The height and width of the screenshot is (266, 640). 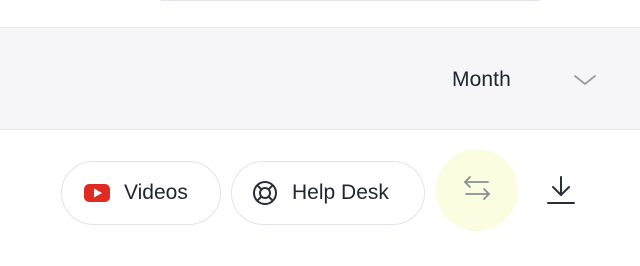 I want to click on chevron-down-icon, so click(x=585, y=79).